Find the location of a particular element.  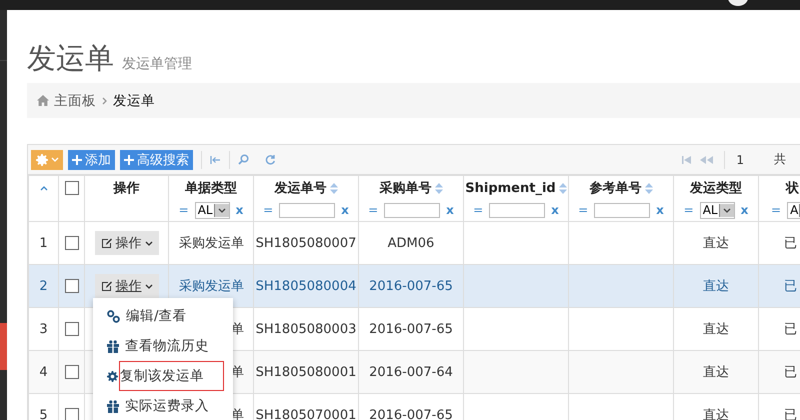

column-header: 发运单号 is located at coordinates (300, 188).